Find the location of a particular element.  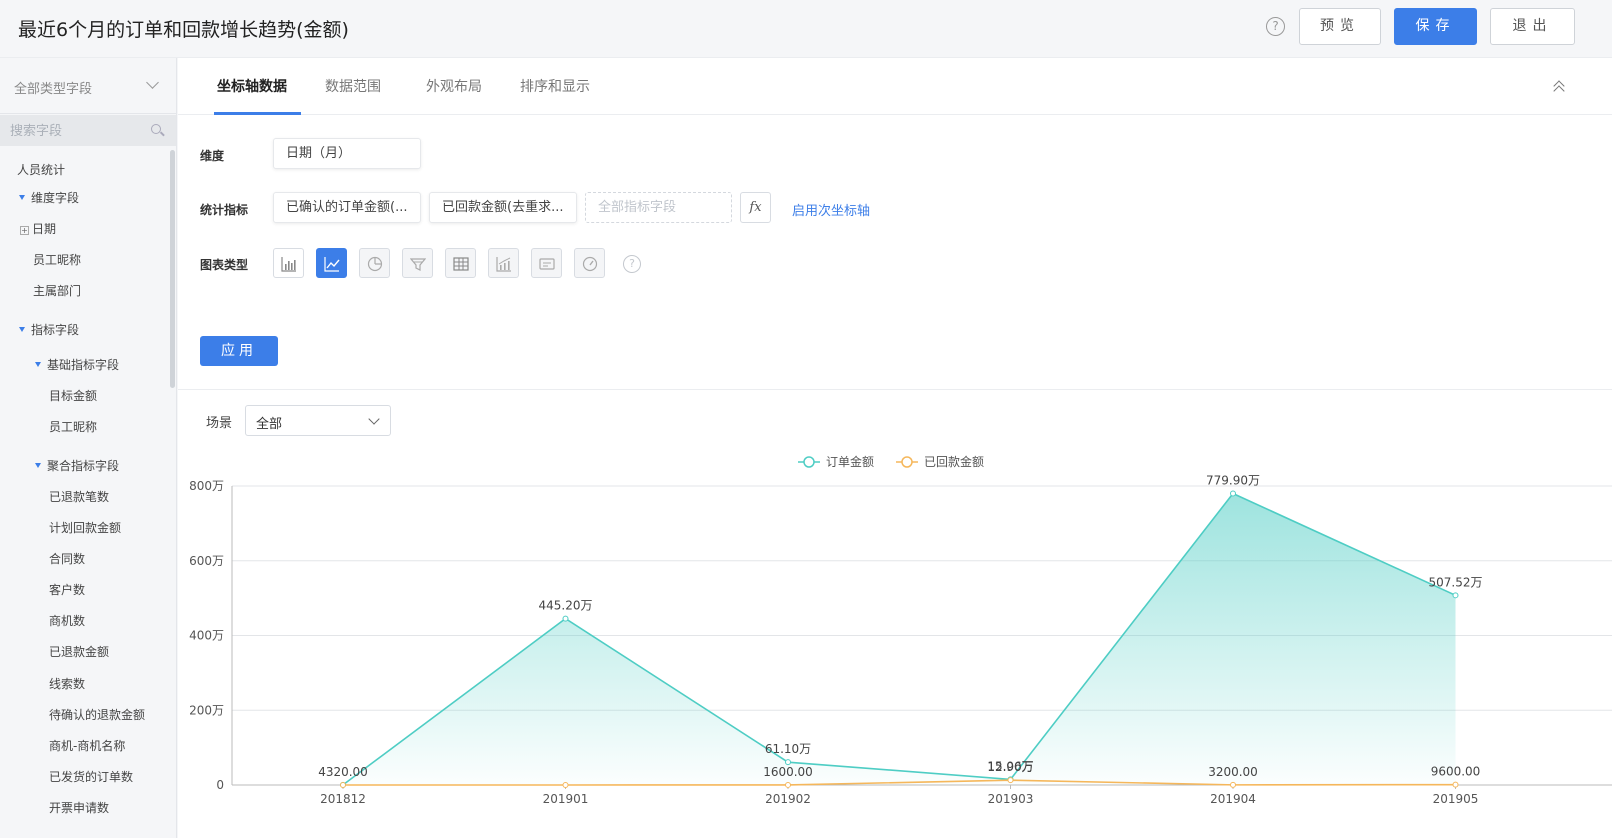

tree-item-invoice-requests: 开票申请数 is located at coordinates (79, 807).